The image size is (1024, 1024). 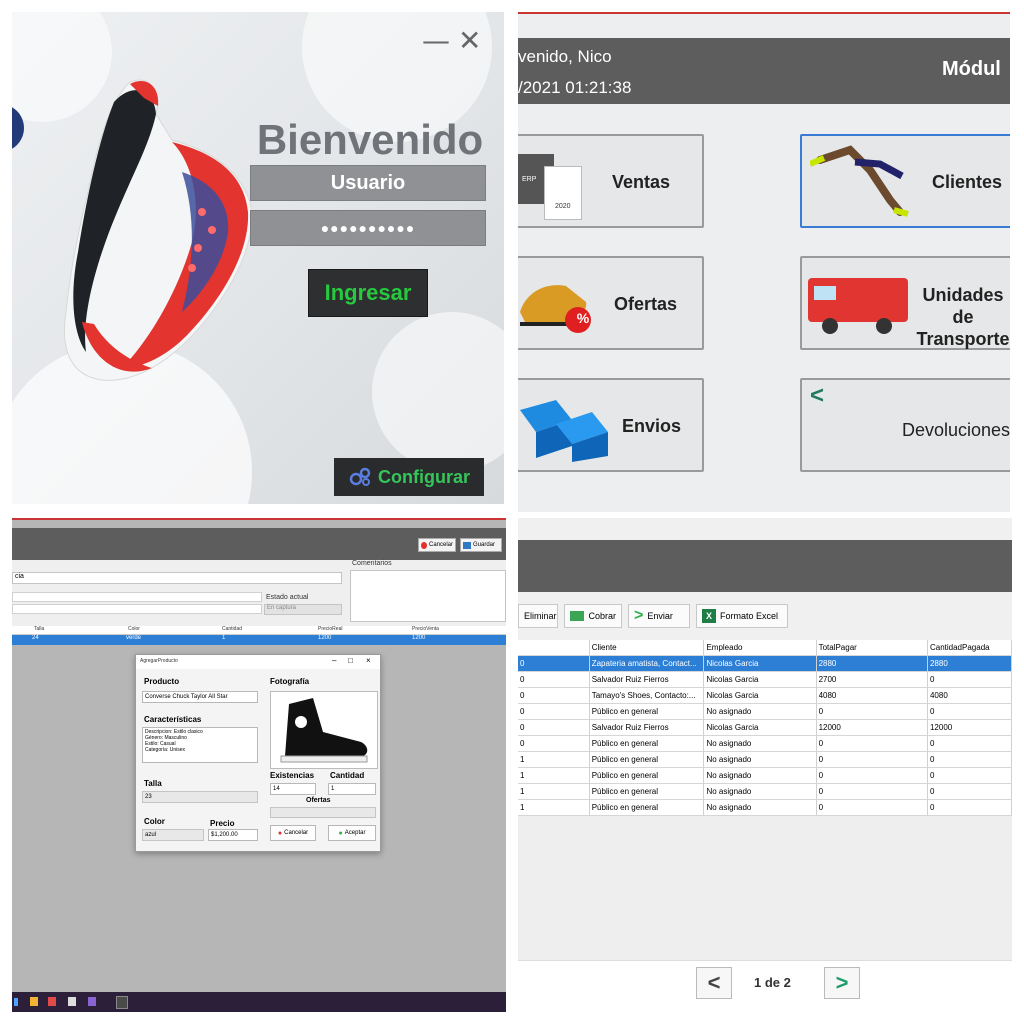 I want to click on caracteristica-line: Categoría: Unisex, so click(x=165, y=750).